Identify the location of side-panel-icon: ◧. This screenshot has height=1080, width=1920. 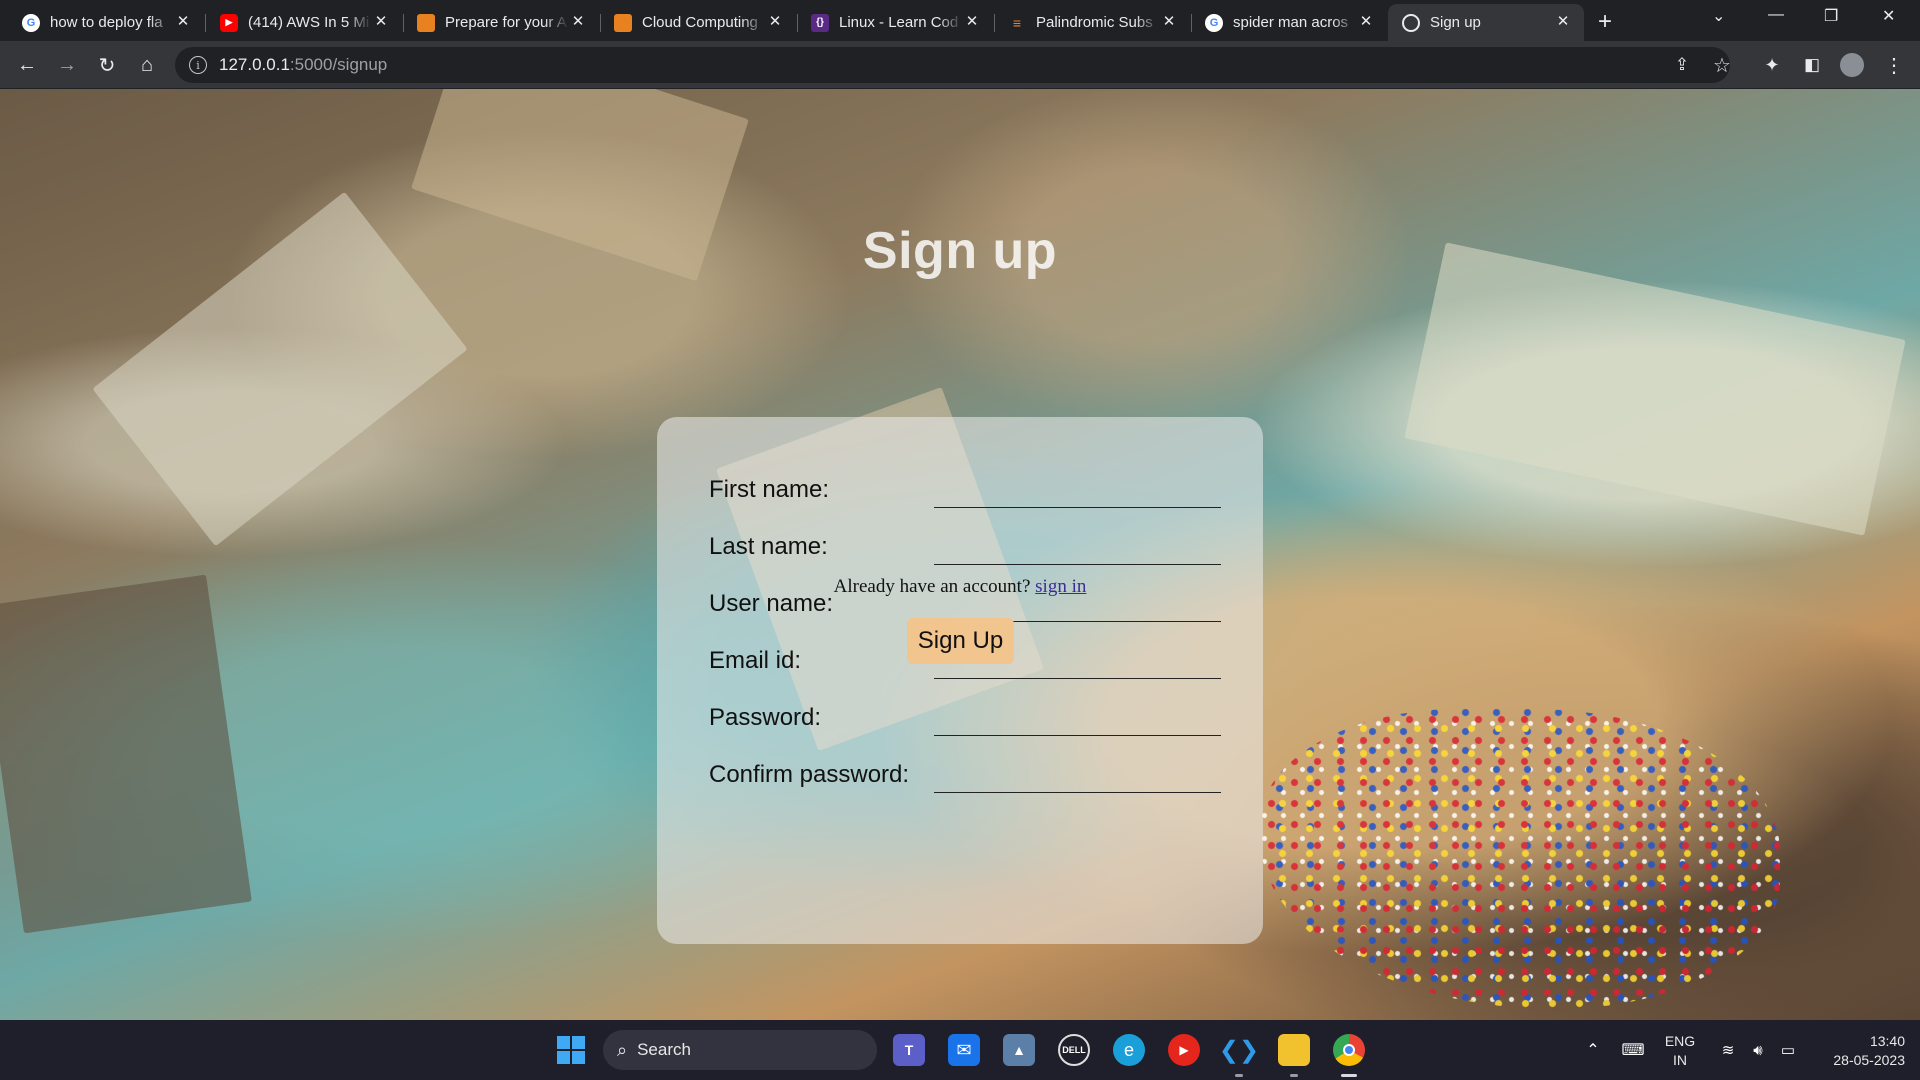
(1812, 65).